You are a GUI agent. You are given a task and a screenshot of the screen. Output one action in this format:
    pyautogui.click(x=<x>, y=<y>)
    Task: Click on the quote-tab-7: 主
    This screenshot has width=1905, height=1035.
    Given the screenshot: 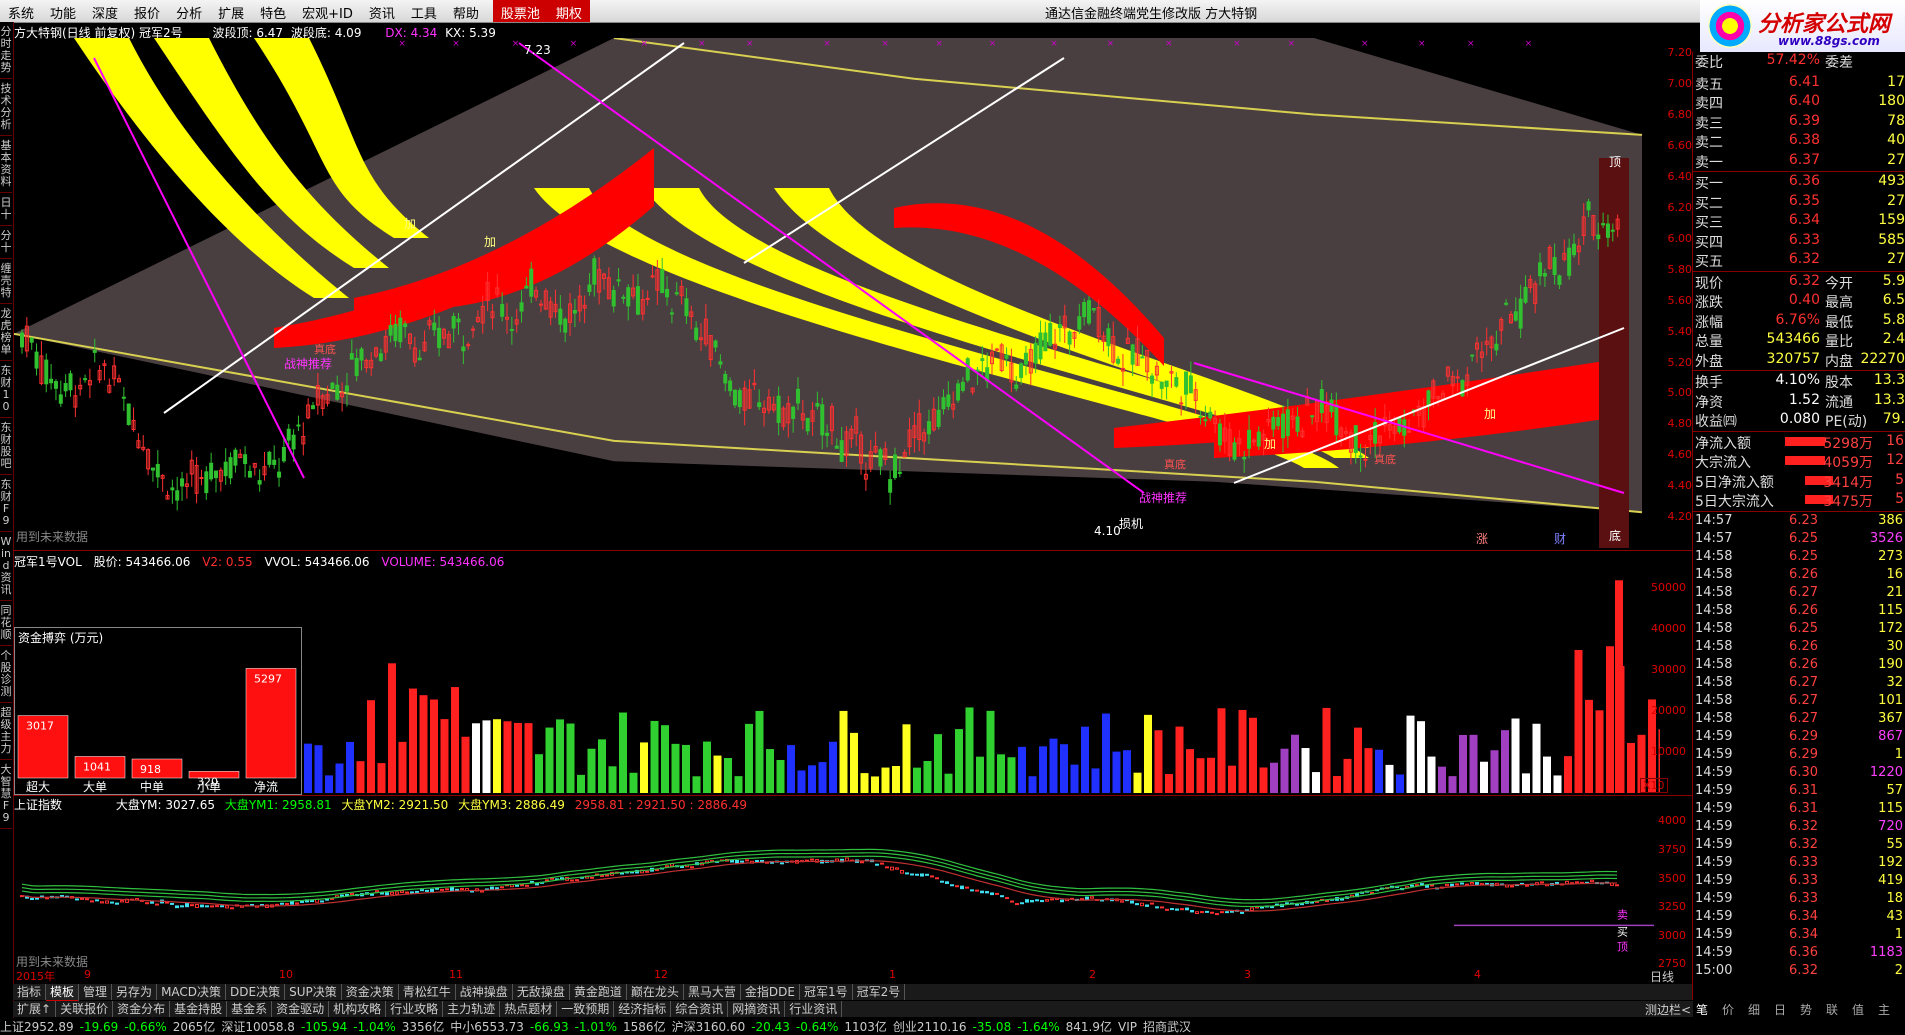 What is the action you would take?
    pyautogui.click(x=1884, y=1009)
    